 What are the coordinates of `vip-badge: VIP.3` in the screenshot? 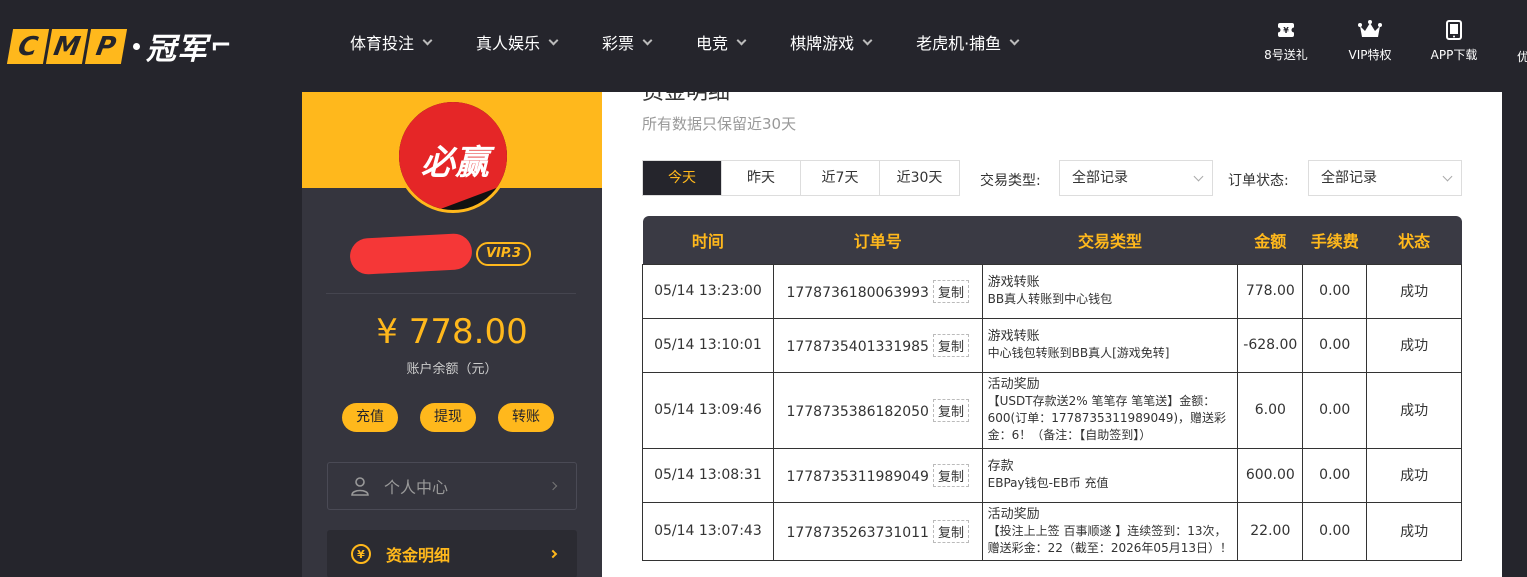 It's located at (504, 254).